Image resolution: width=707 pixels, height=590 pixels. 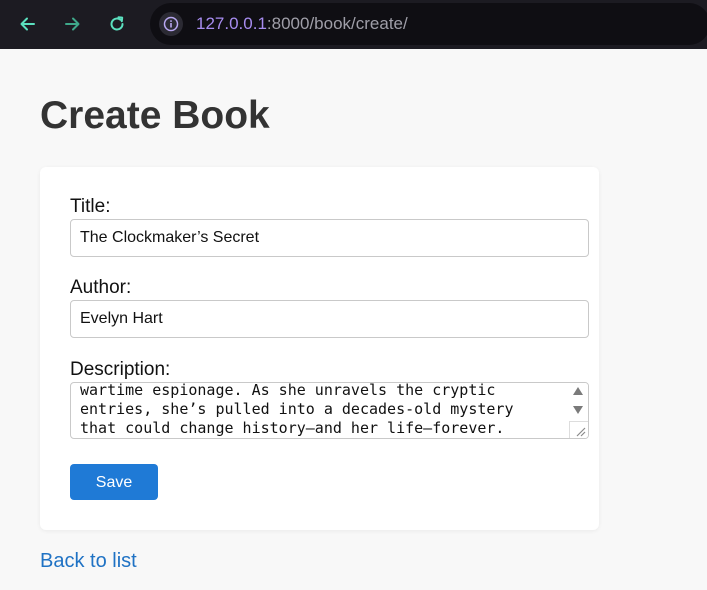 What do you see at coordinates (231, 23) in the screenshot?
I see `url-host: 127.0.0.1` at bounding box center [231, 23].